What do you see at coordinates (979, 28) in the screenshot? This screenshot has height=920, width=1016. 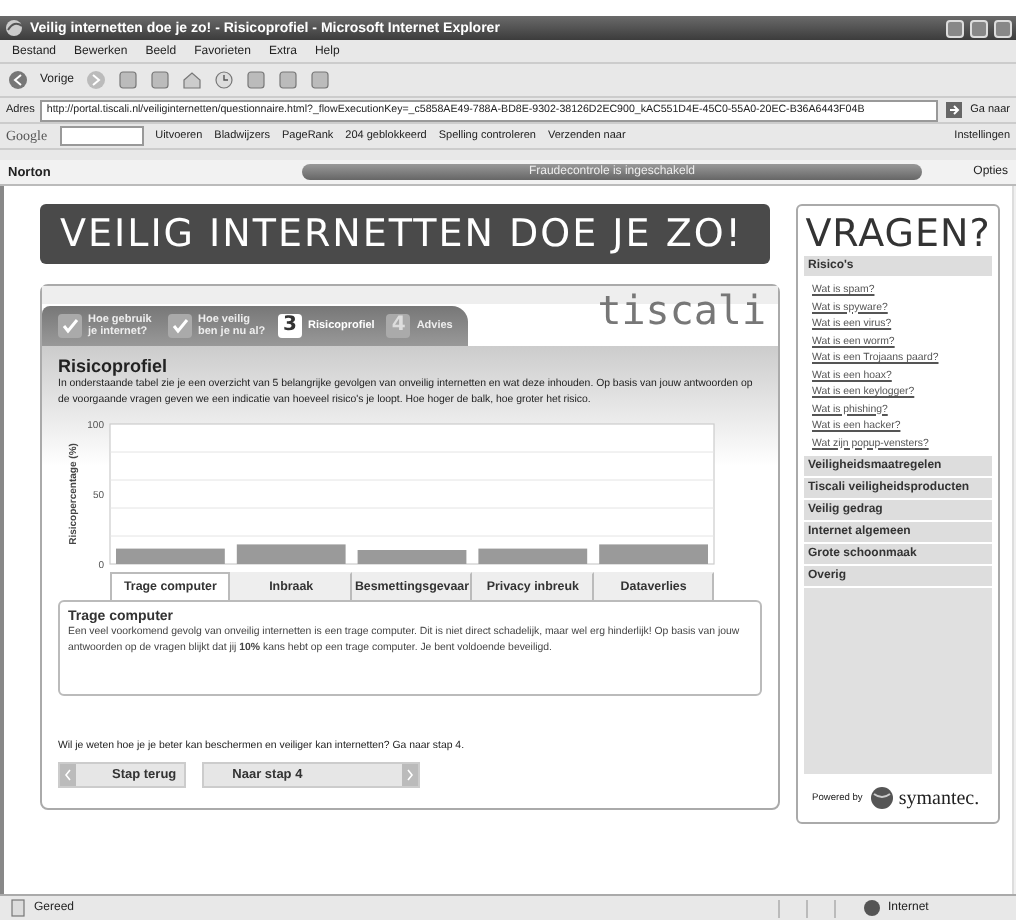 I see `maximize-button` at bounding box center [979, 28].